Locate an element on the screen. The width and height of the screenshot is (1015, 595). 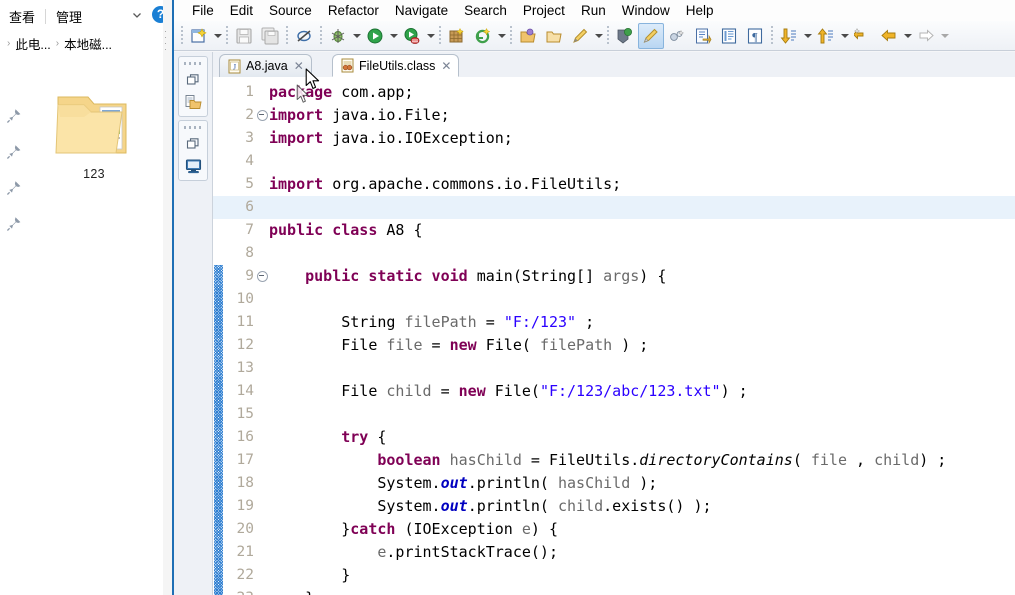
tab-a8-java: J A8.java ✕ is located at coordinates (265, 65).